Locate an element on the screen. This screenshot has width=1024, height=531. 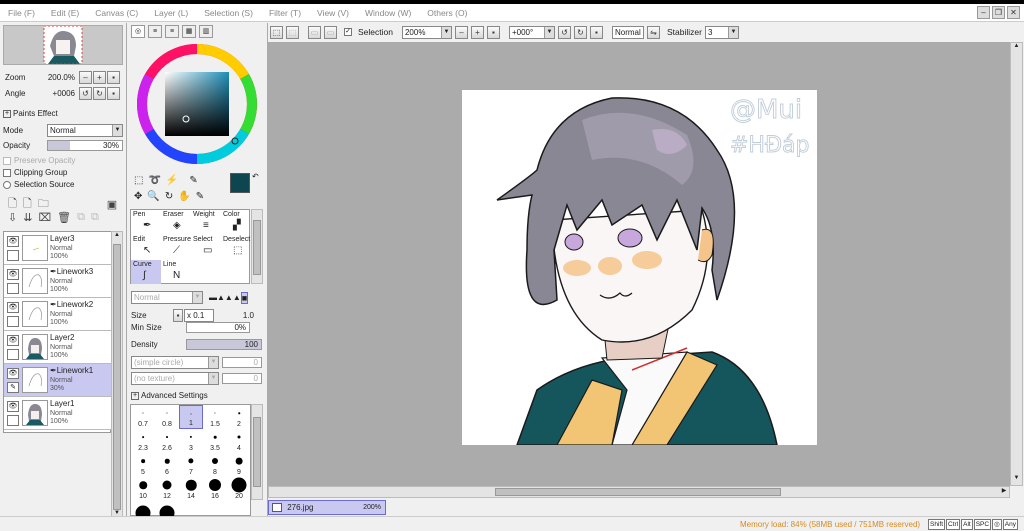
layer-scroll-thumb is located at coordinates (117, 377).